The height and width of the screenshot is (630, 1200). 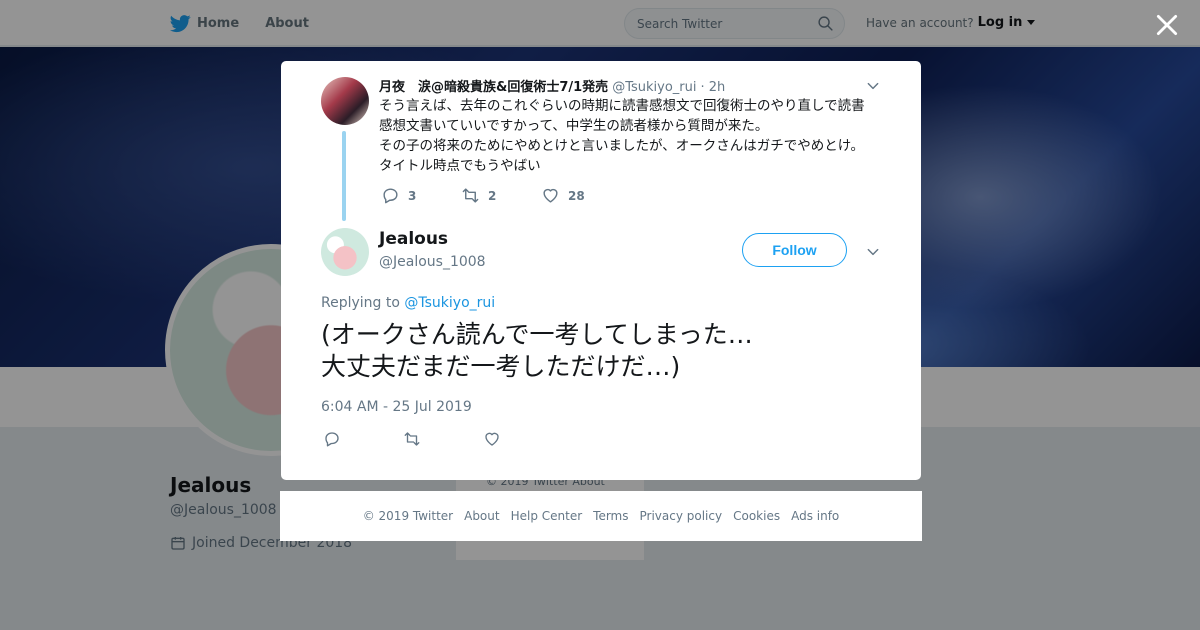 I want to click on parent-author-handle: @Tsukiyo_rui, so click(x=654, y=87).